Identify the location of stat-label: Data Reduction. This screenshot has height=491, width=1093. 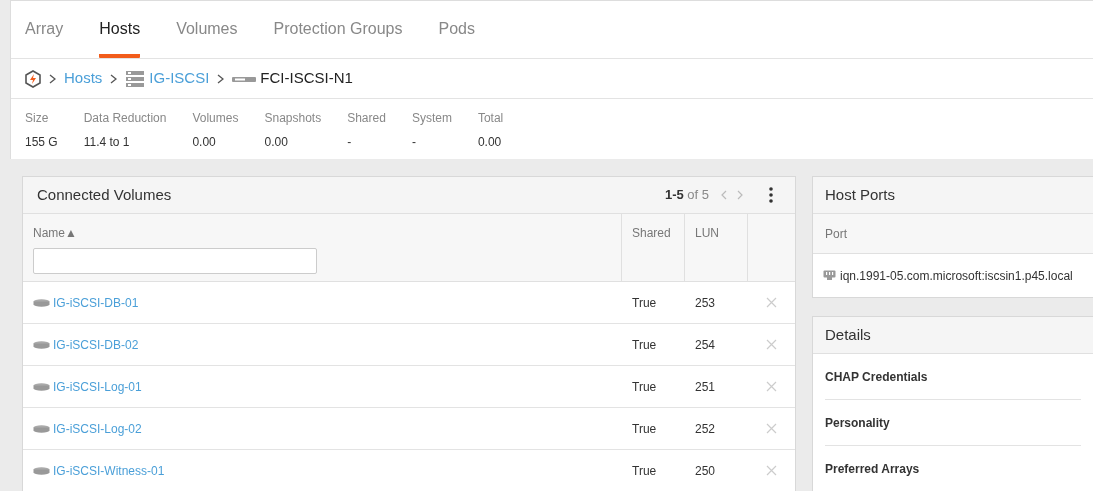
(125, 118).